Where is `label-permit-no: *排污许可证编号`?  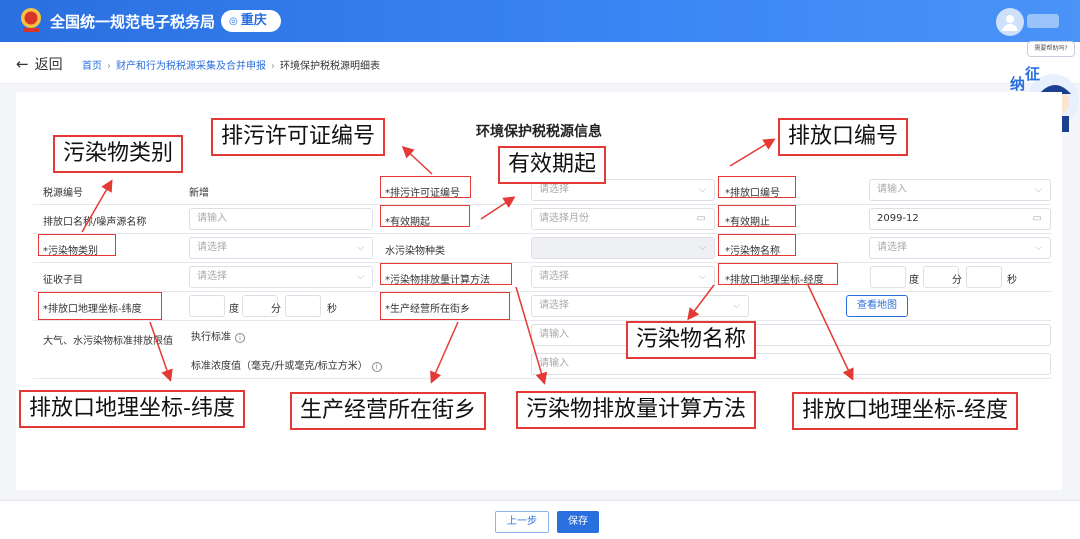 label-permit-no: *排污许可证编号 is located at coordinates (422, 193).